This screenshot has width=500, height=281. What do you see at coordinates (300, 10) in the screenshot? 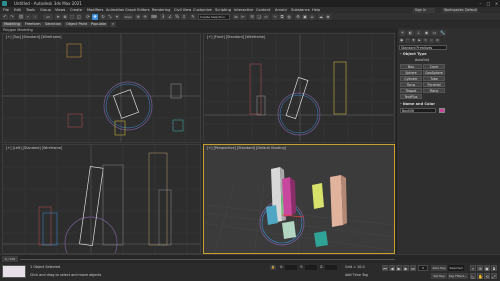
I see `menu-substance: Substance` at bounding box center [300, 10].